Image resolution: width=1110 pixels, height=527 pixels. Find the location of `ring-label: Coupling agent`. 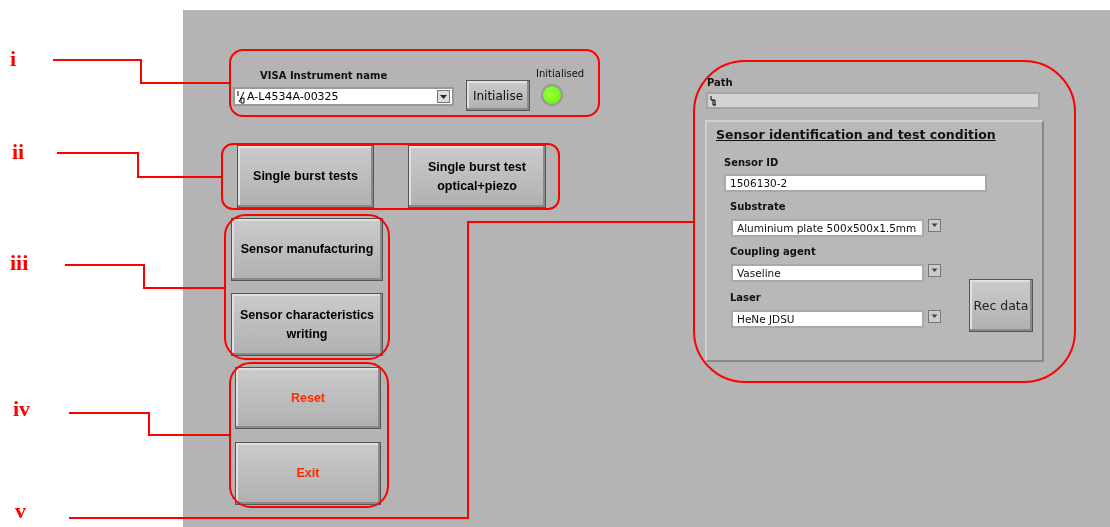

ring-label: Coupling agent is located at coordinates (773, 251).